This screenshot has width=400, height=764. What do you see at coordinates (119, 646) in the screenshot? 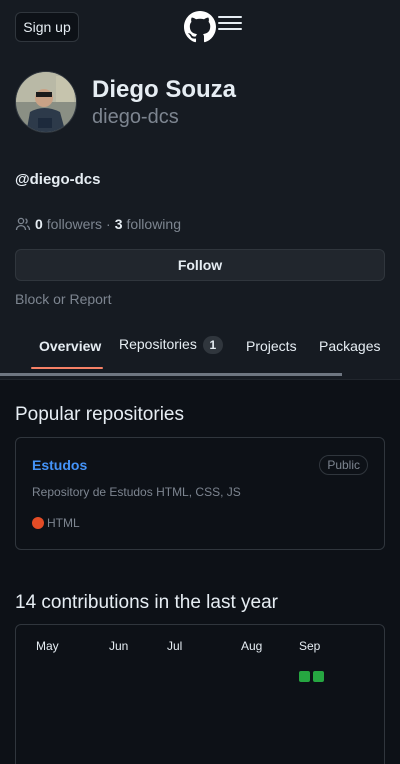
I see `month-label: Jun` at bounding box center [119, 646].